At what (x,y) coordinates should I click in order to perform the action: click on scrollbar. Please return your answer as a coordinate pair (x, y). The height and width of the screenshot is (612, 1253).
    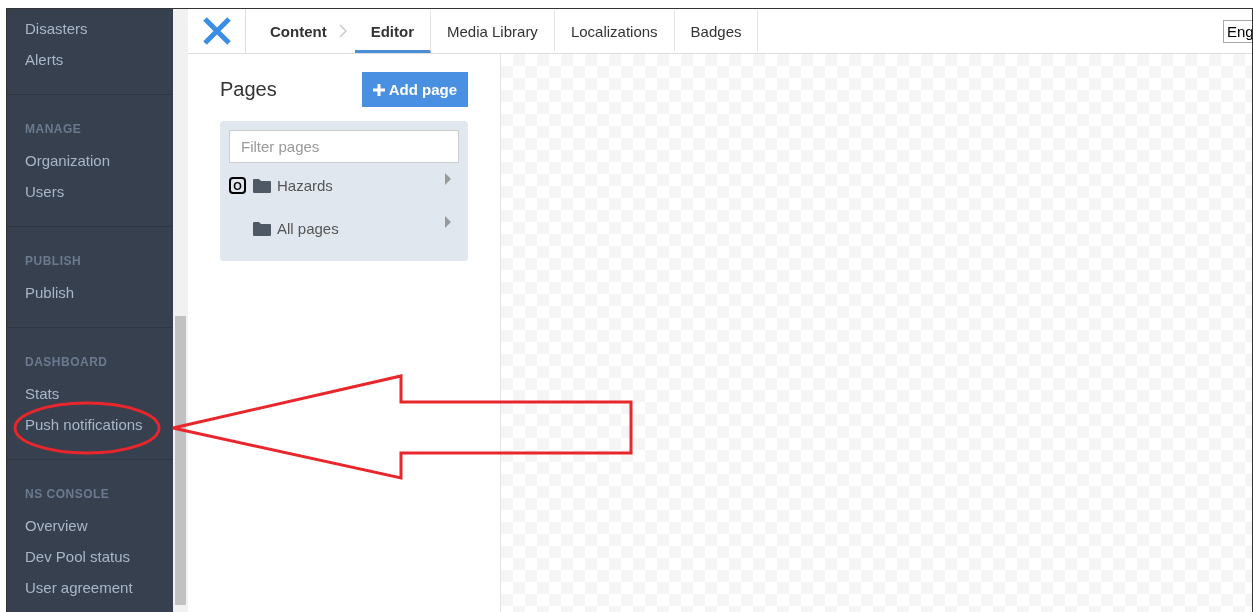
    Looking at the image, I should click on (180, 310).